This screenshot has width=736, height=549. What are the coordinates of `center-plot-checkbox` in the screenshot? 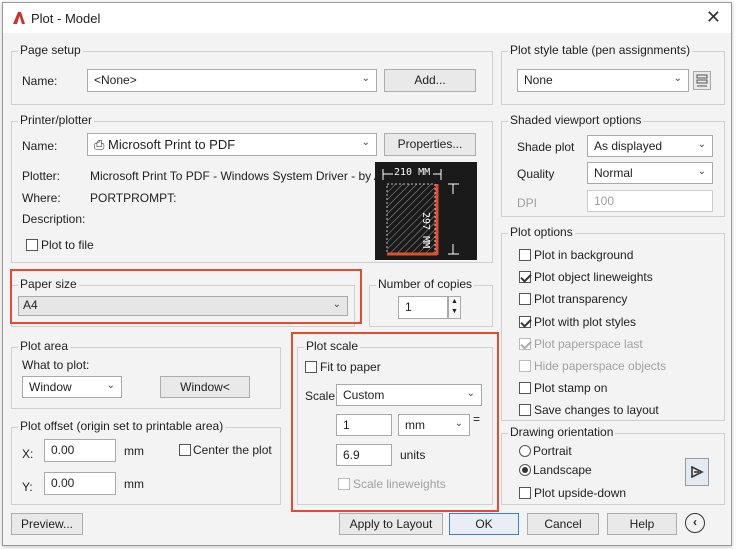 It's located at (185, 450).